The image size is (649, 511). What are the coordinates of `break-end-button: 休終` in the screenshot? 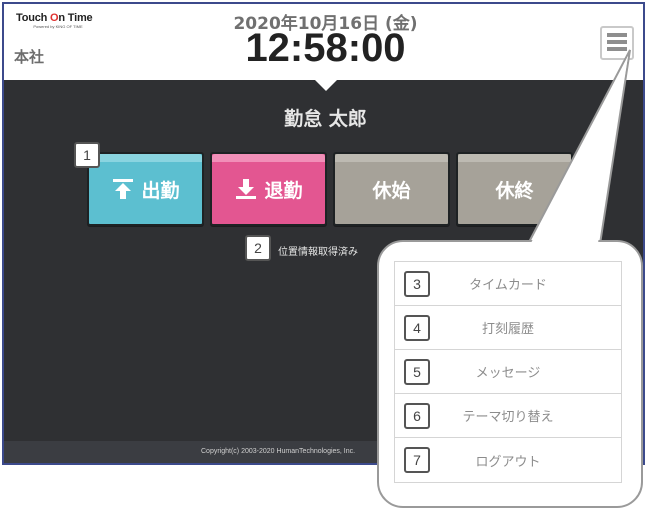 It's located at (514, 189).